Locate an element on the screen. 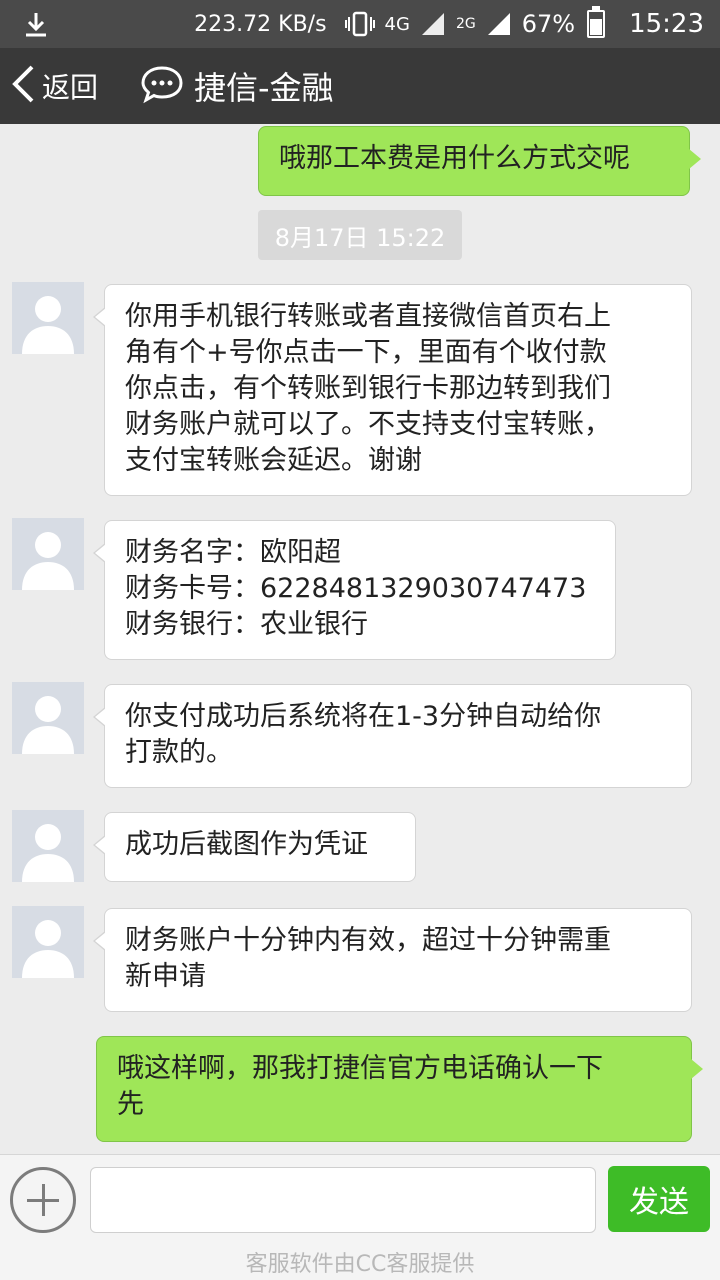  message-text: 财务名字：欧阳超 is located at coordinates (233, 552).